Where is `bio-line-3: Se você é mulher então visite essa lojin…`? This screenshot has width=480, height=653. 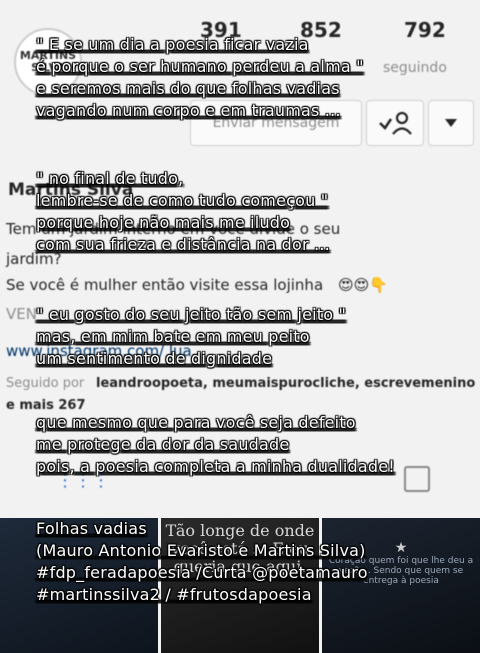 bio-line-3: Se você é mulher então visite essa lojin… is located at coordinates (165, 285).